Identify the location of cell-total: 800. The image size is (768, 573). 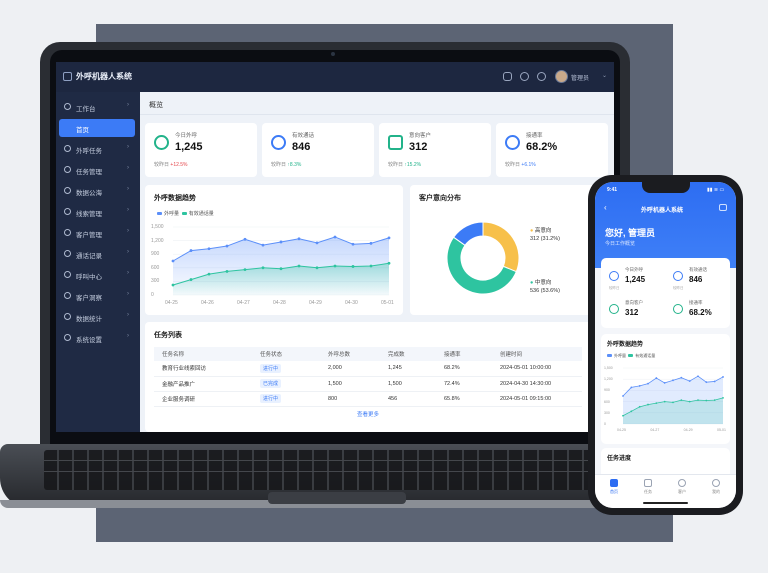
(350, 399).